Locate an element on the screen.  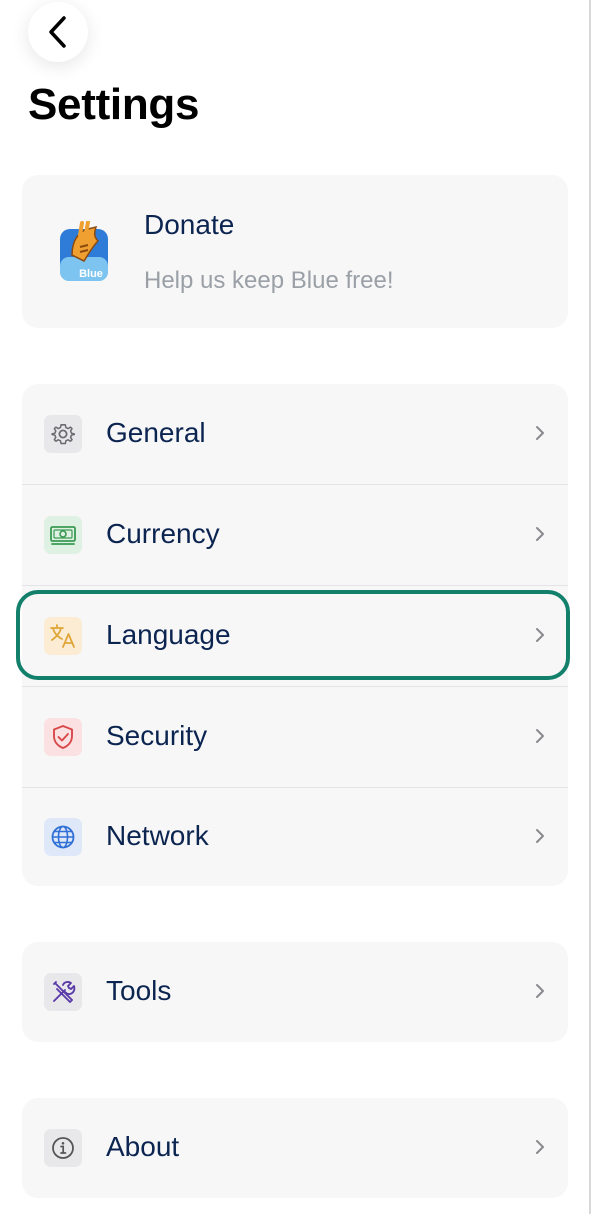
shield-check-icon is located at coordinates (63, 737).